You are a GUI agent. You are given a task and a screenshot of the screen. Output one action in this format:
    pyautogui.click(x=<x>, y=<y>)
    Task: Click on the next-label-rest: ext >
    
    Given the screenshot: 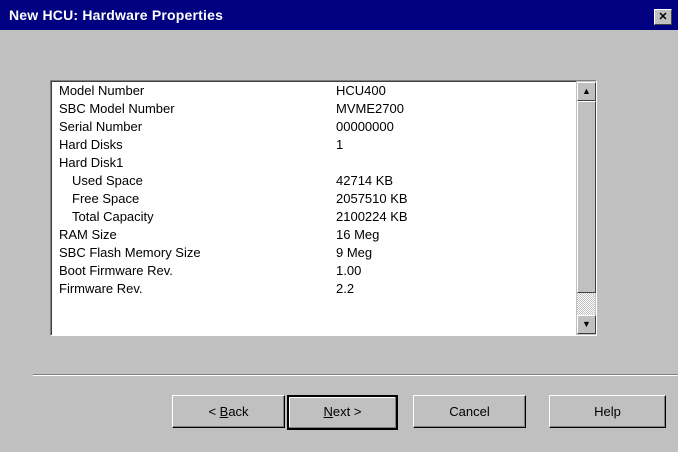 What is the action you would take?
    pyautogui.click(x=347, y=411)
    